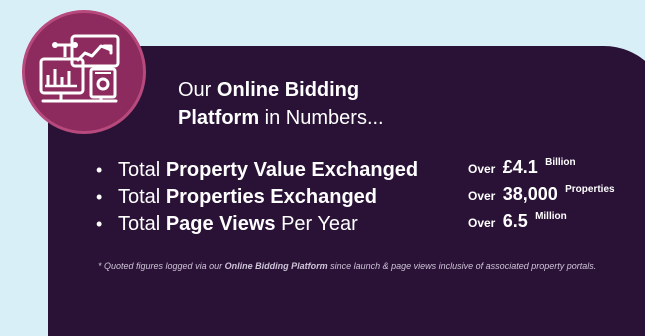  I want to click on stat-label: Total Property Value Exchanged, so click(268, 170).